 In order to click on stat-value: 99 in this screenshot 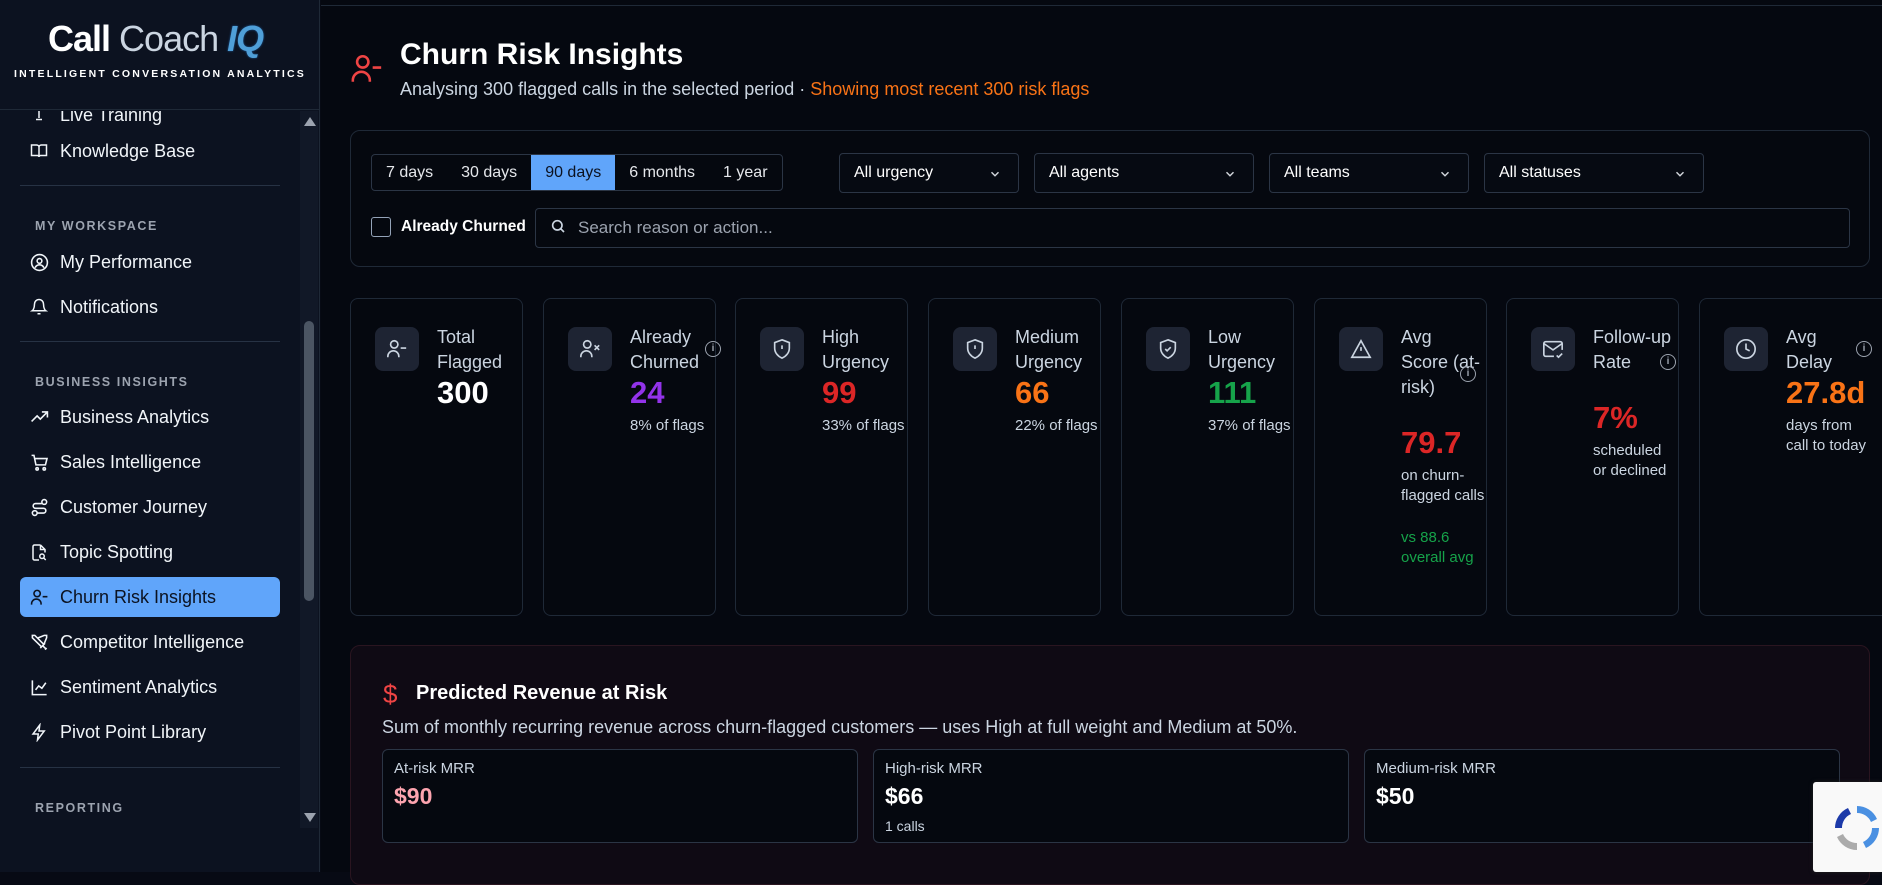, I will do `click(839, 392)`.